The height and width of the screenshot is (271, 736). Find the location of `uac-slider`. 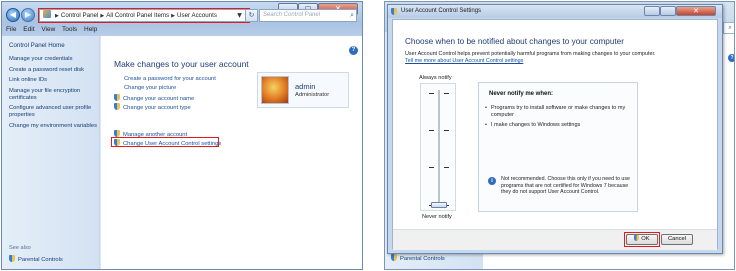

uac-slider is located at coordinates (438, 147).